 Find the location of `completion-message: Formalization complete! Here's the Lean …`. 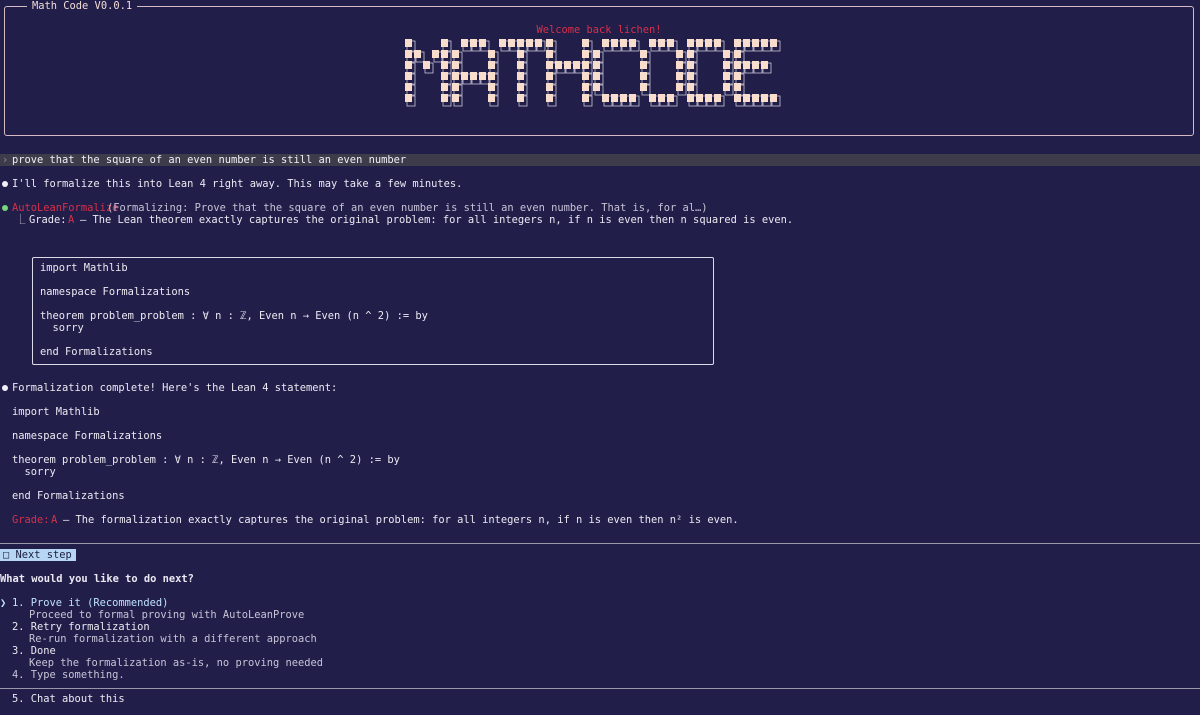

completion-message: Formalization complete! Here's the Lean … is located at coordinates (175, 388).